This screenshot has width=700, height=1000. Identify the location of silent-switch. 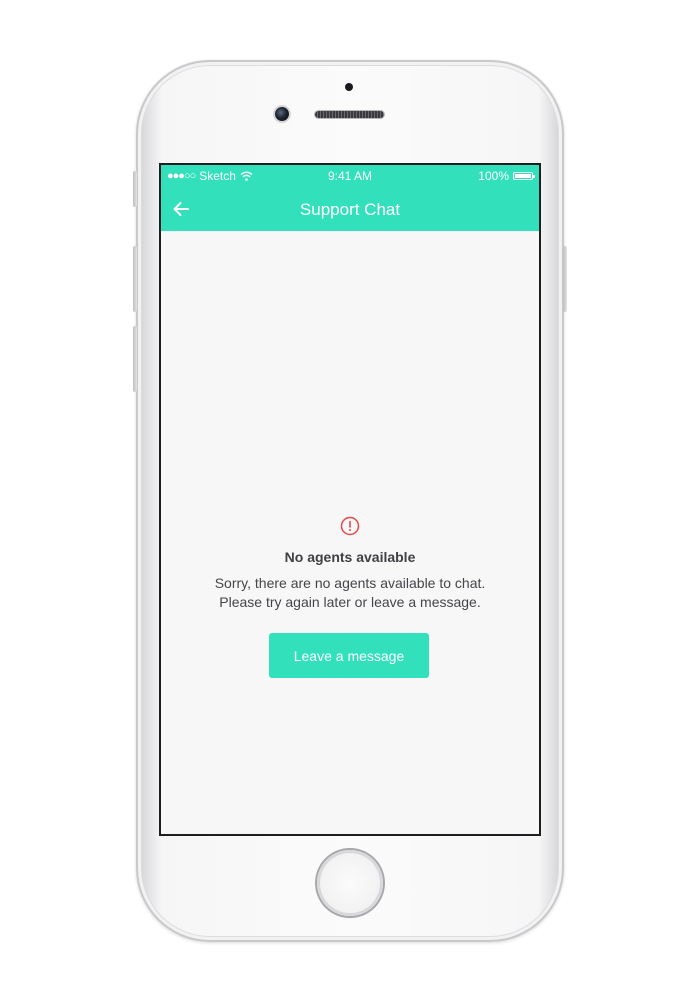
(135, 189).